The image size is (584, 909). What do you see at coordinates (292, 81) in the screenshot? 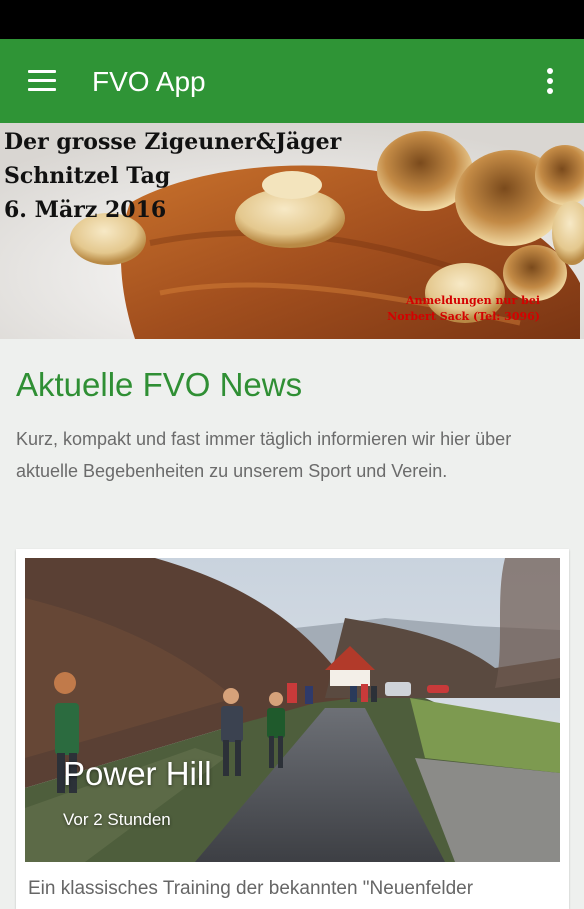
I see `app-bar: FVO App` at bounding box center [292, 81].